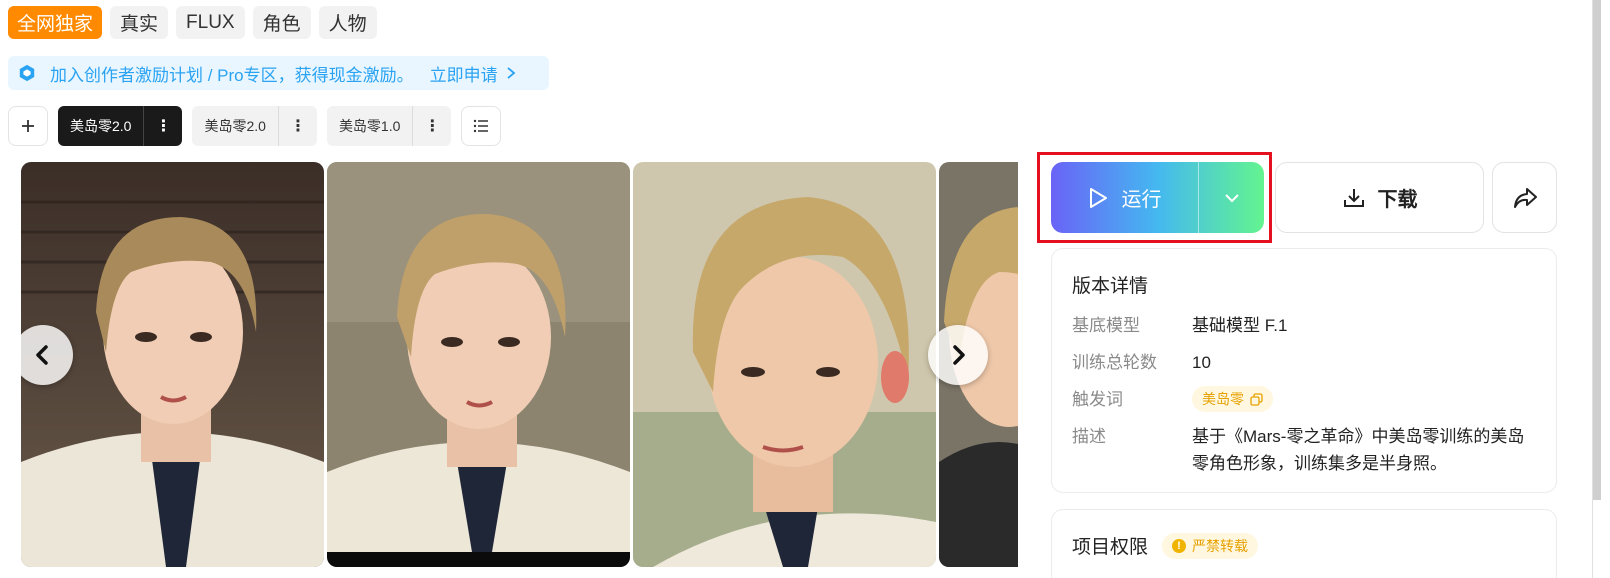 This screenshot has width=1610, height=578. I want to click on download-label: 下载, so click(1397, 200).